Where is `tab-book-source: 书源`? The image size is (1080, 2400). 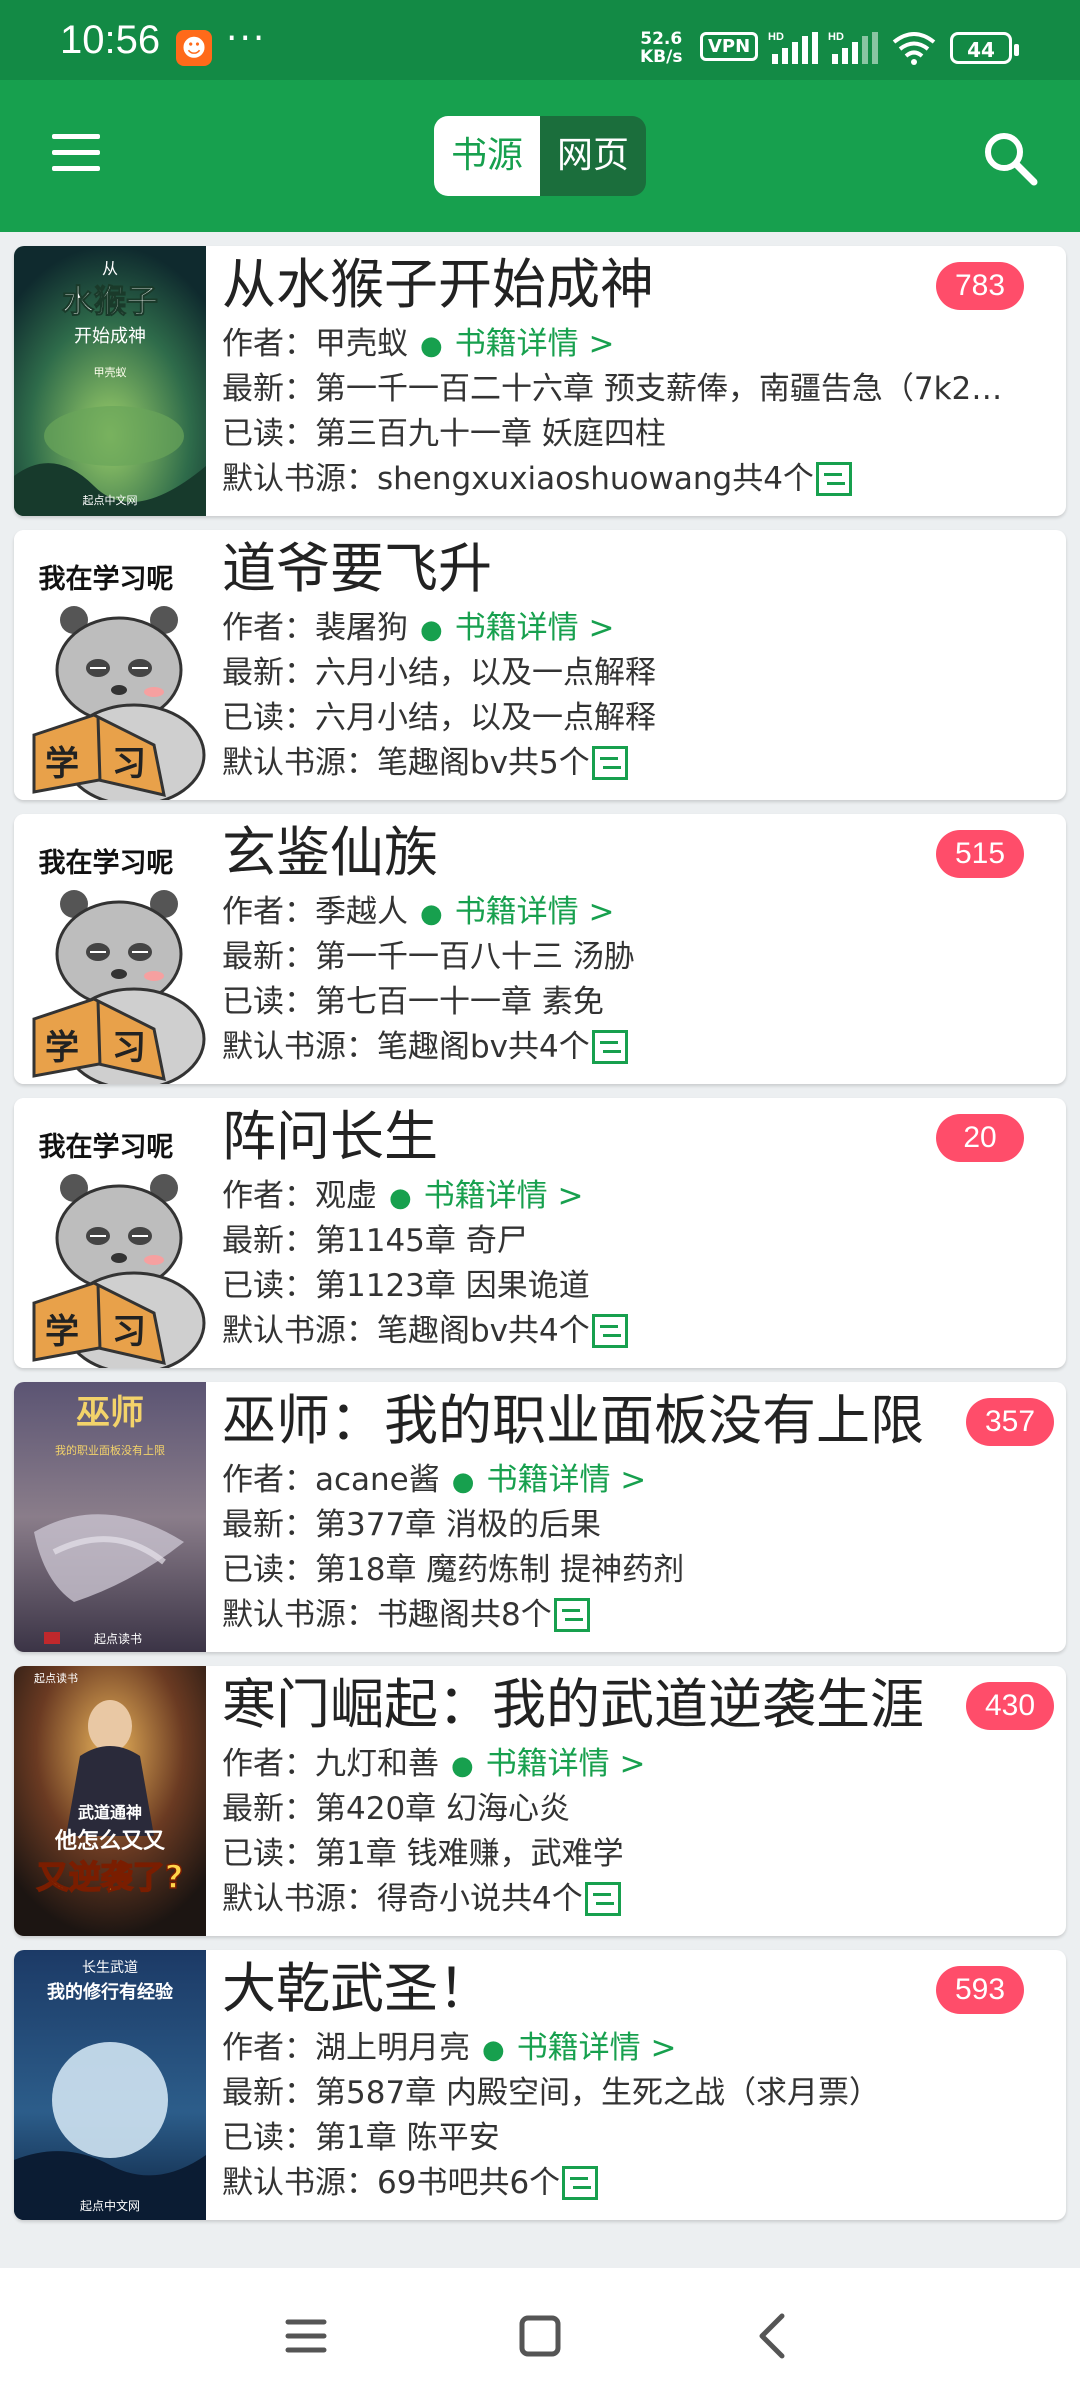 tab-book-source: 书源 is located at coordinates (487, 156).